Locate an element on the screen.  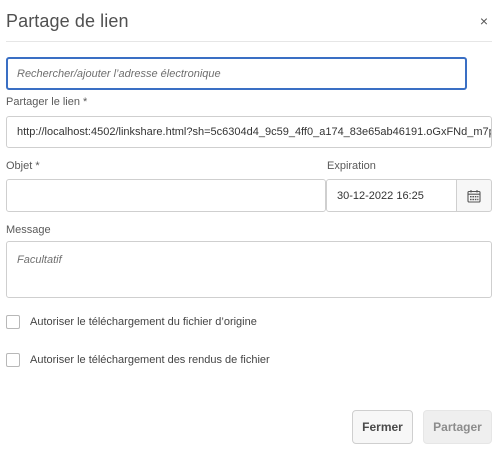
calendar-button is located at coordinates (474, 195).